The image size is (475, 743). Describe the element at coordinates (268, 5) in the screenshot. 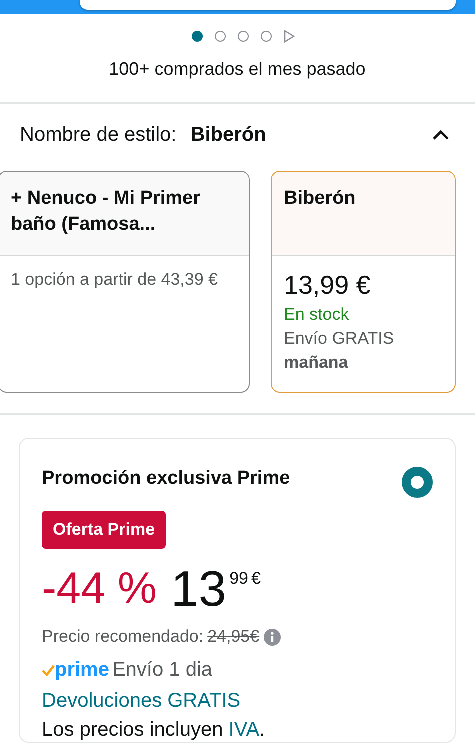

I see `search-field` at that location.